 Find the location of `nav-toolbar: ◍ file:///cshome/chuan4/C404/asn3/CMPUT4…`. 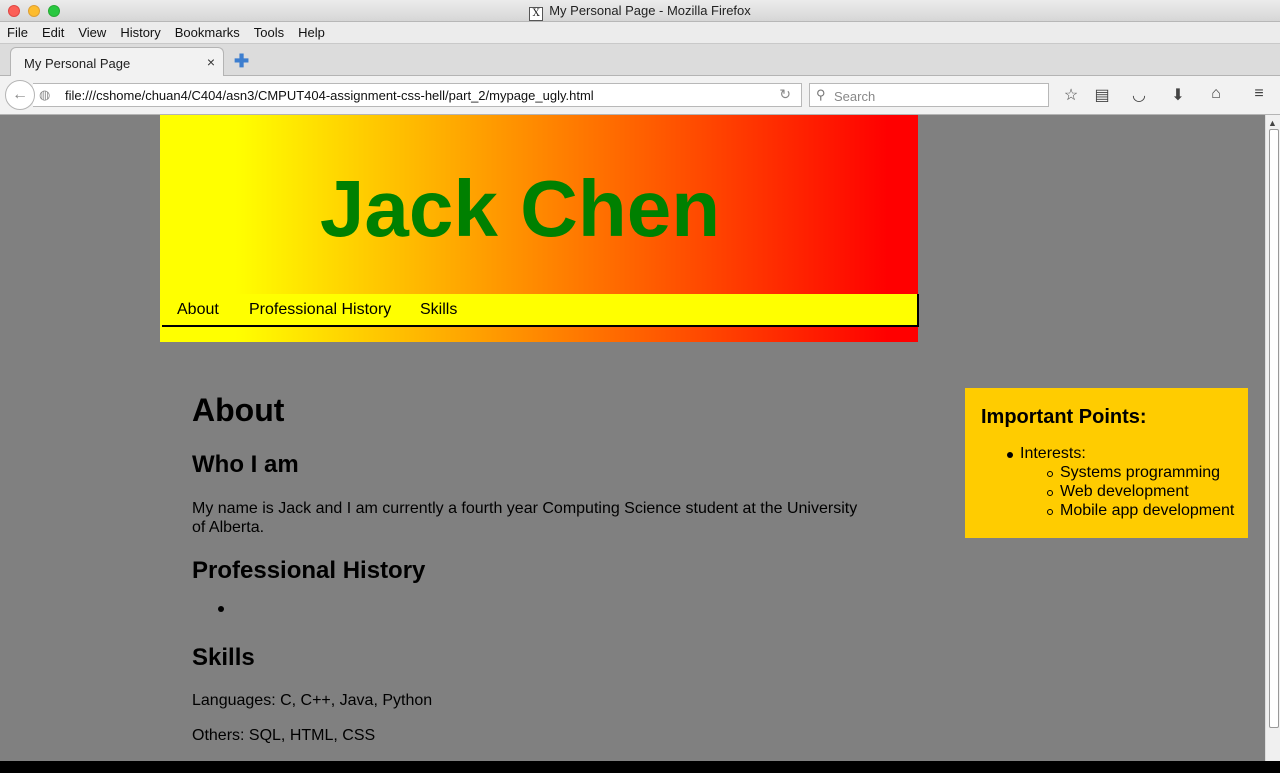

nav-toolbar: ◍ file:///cshome/chuan4/C404/asn3/CMPUT4… is located at coordinates (640, 95).